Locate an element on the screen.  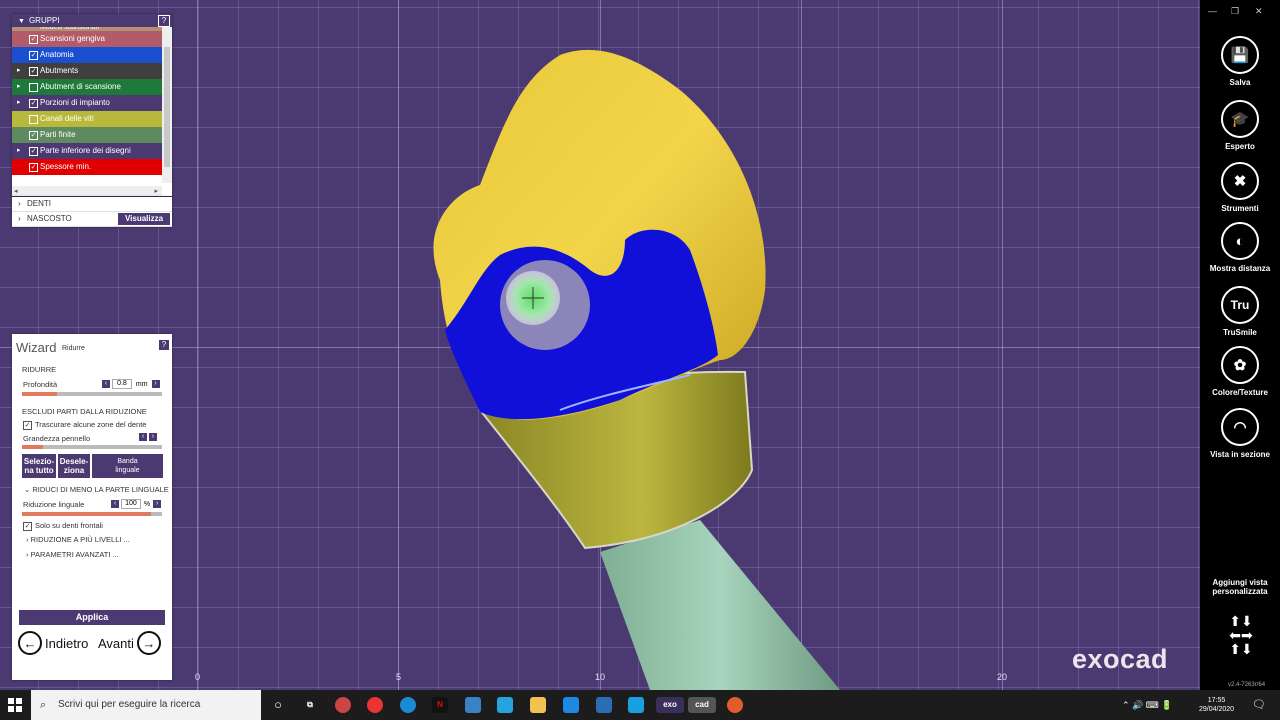
tool-label: Vista in sezione is located at coordinates (1240, 454).